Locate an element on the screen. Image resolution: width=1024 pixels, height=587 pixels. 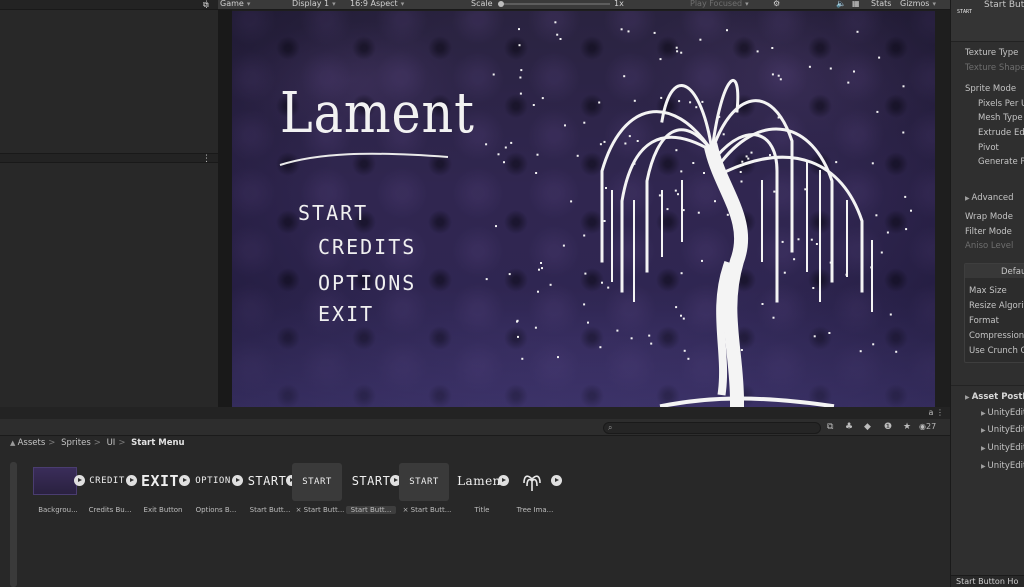
asset-preview-thumb: START is located at coordinates (965, 12).